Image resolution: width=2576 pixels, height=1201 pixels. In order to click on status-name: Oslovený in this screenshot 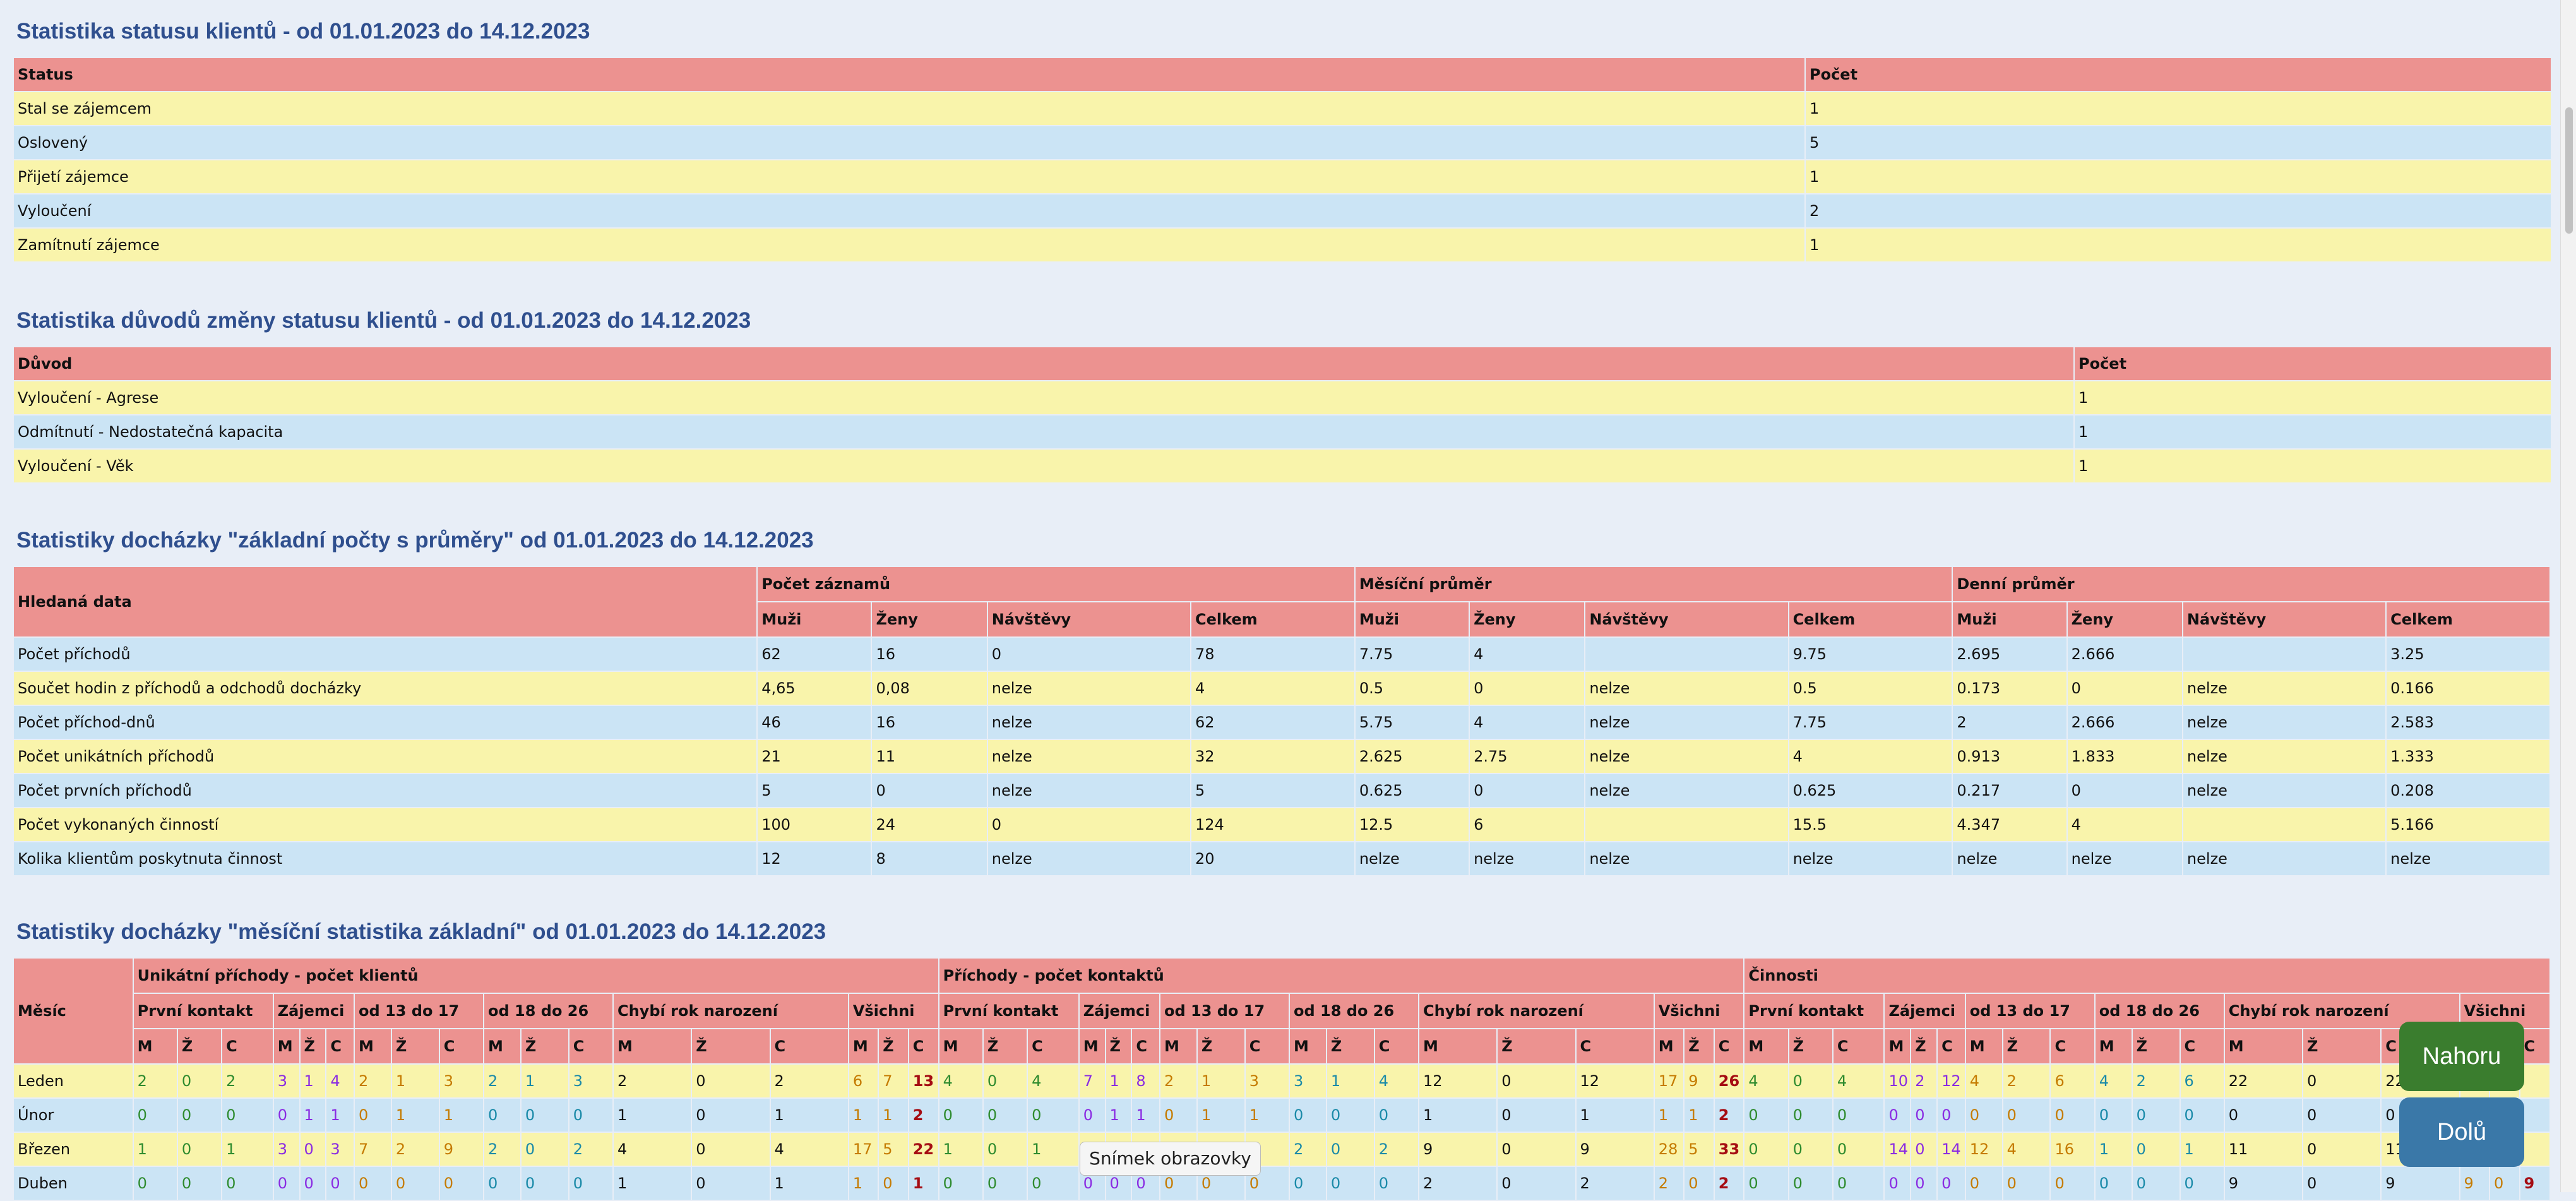, I will do `click(909, 142)`.